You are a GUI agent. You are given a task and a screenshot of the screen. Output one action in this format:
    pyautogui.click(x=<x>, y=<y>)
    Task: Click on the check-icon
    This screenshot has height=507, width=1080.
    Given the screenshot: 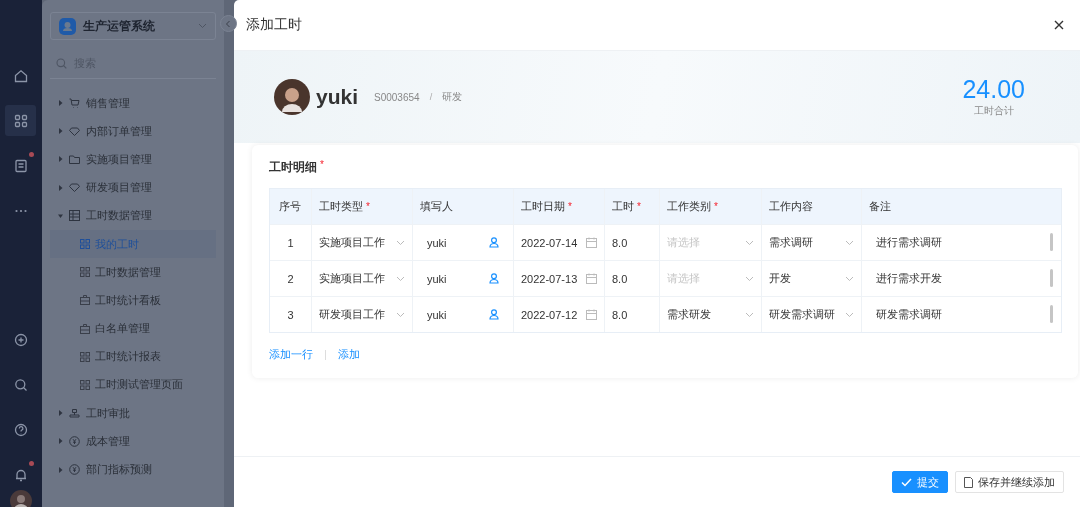 What is the action you would take?
    pyautogui.click(x=906, y=482)
    